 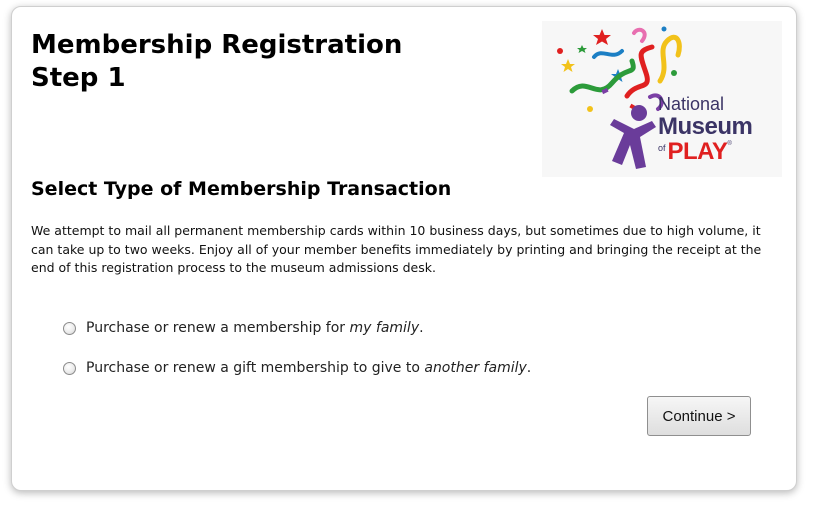 What do you see at coordinates (216, 62) in the screenshot?
I see `page-title: Membership Registration Step 1` at bounding box center [216, 62].